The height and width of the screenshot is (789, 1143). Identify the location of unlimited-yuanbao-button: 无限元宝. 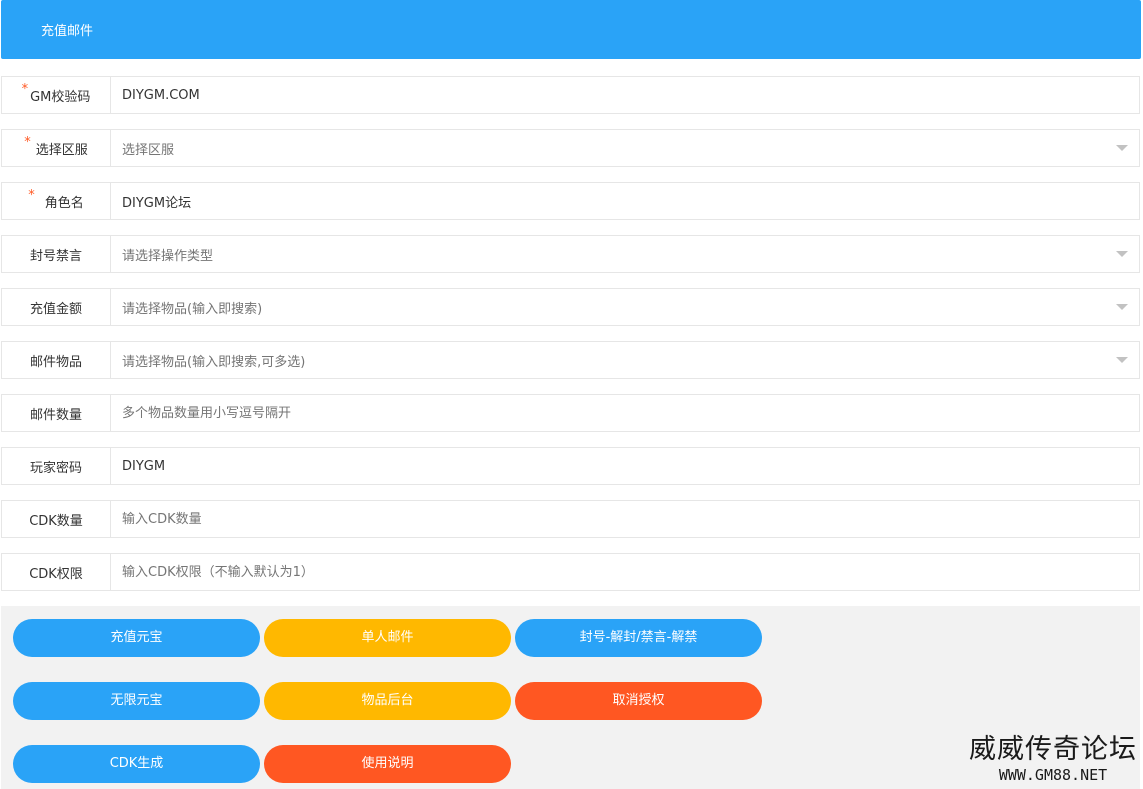
(136, 701).